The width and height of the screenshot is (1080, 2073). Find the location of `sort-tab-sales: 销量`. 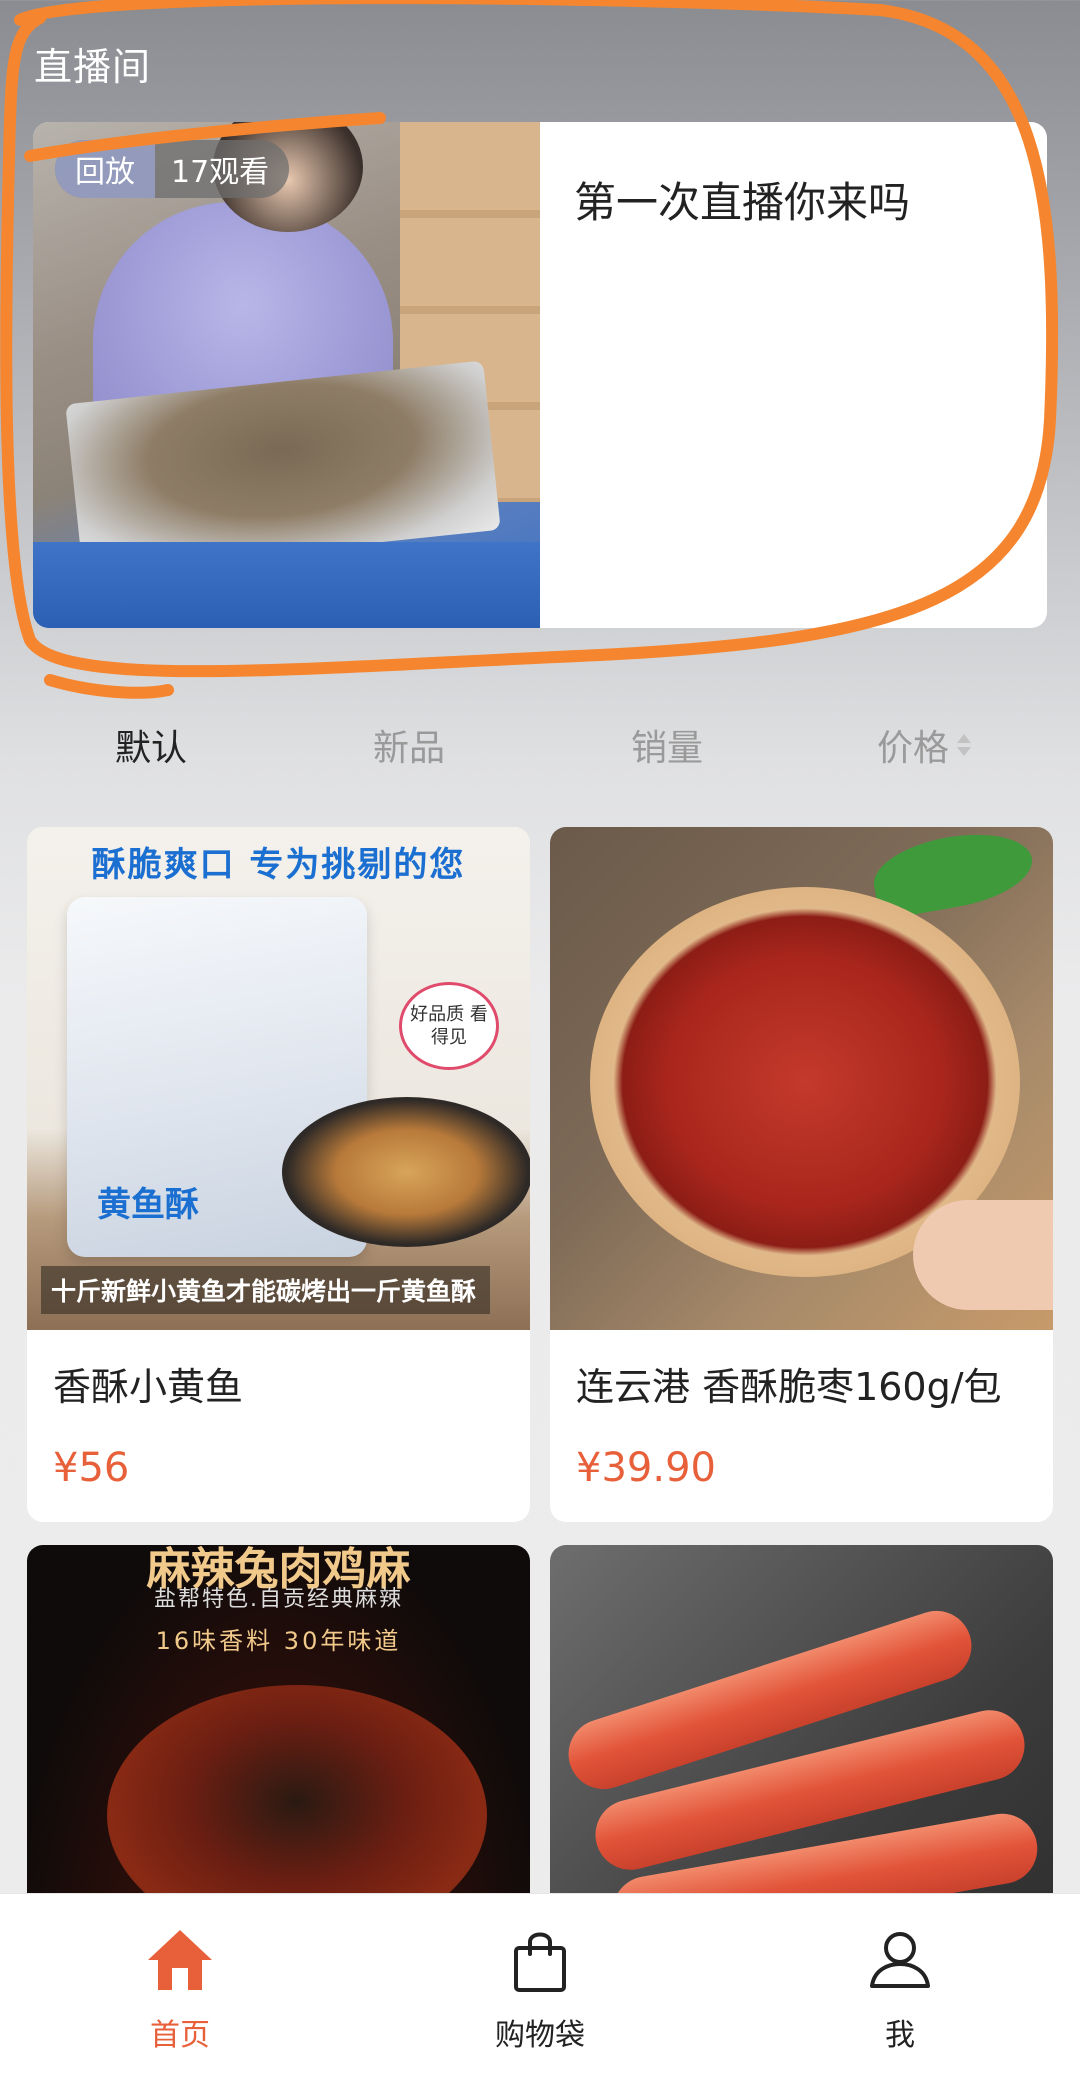

sort-tab-sales: 销量 is located at coordinates (667, 745).